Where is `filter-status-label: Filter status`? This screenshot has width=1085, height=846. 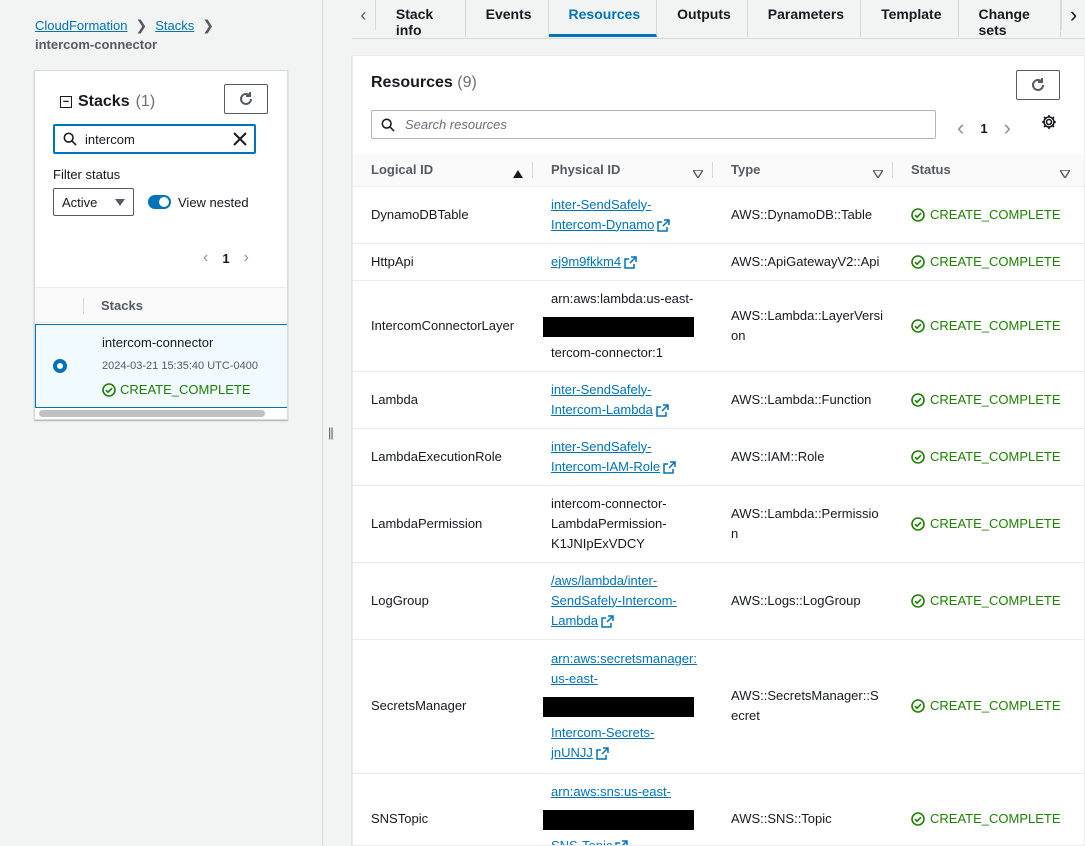
filter-status-label: Filter status is located at coordinates (87, 174).